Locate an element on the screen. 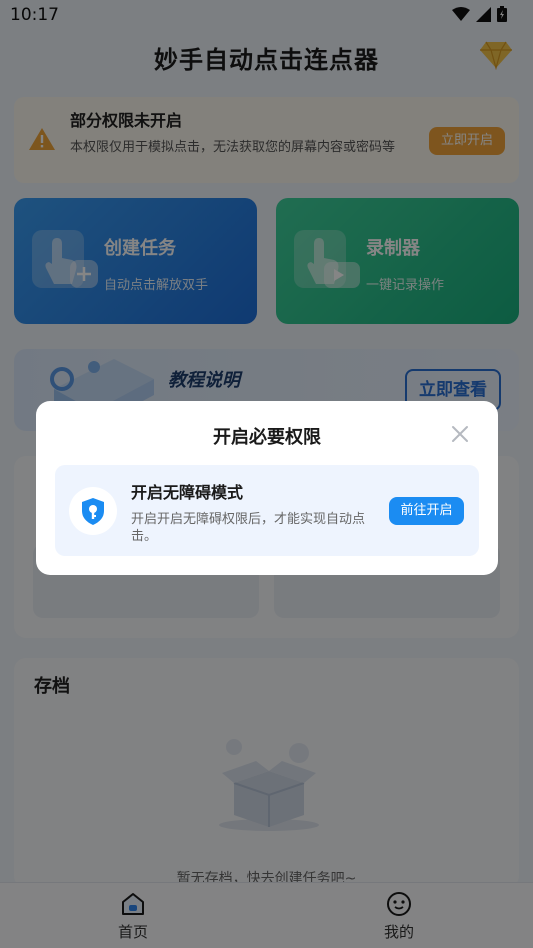  go-enable-button: 前往开启 is located at coordinates (426, 511).